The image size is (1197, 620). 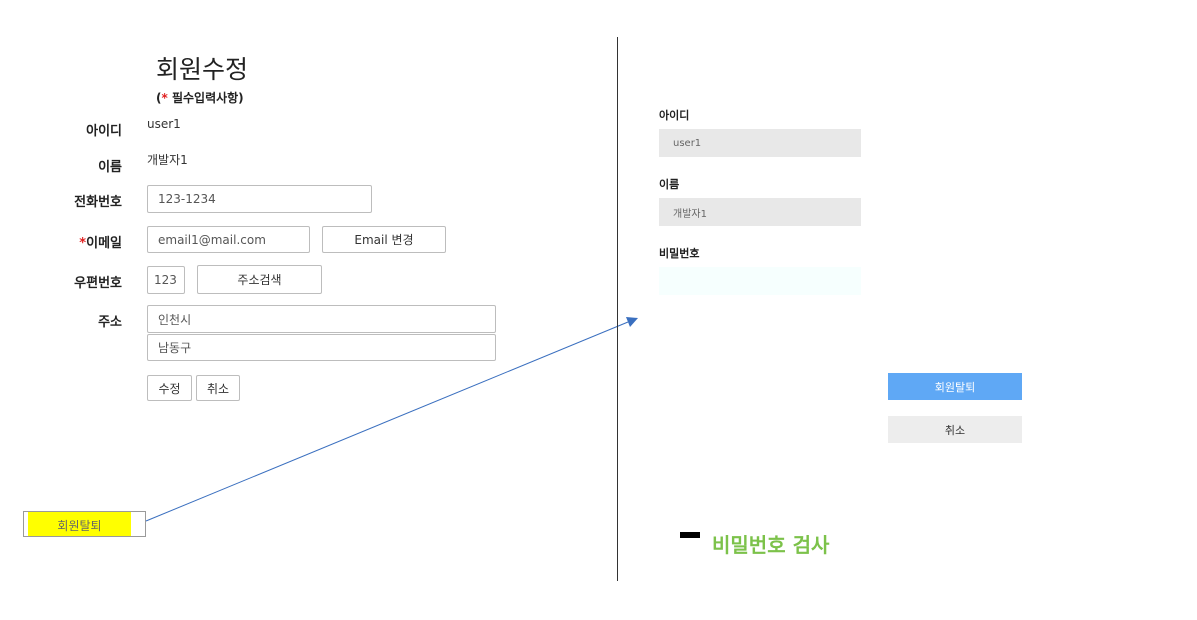 What do you see at coordinates (679, 253) in the screenshot?
I see `right-password-label: 비밀번호` at bounding box center [679, 253].